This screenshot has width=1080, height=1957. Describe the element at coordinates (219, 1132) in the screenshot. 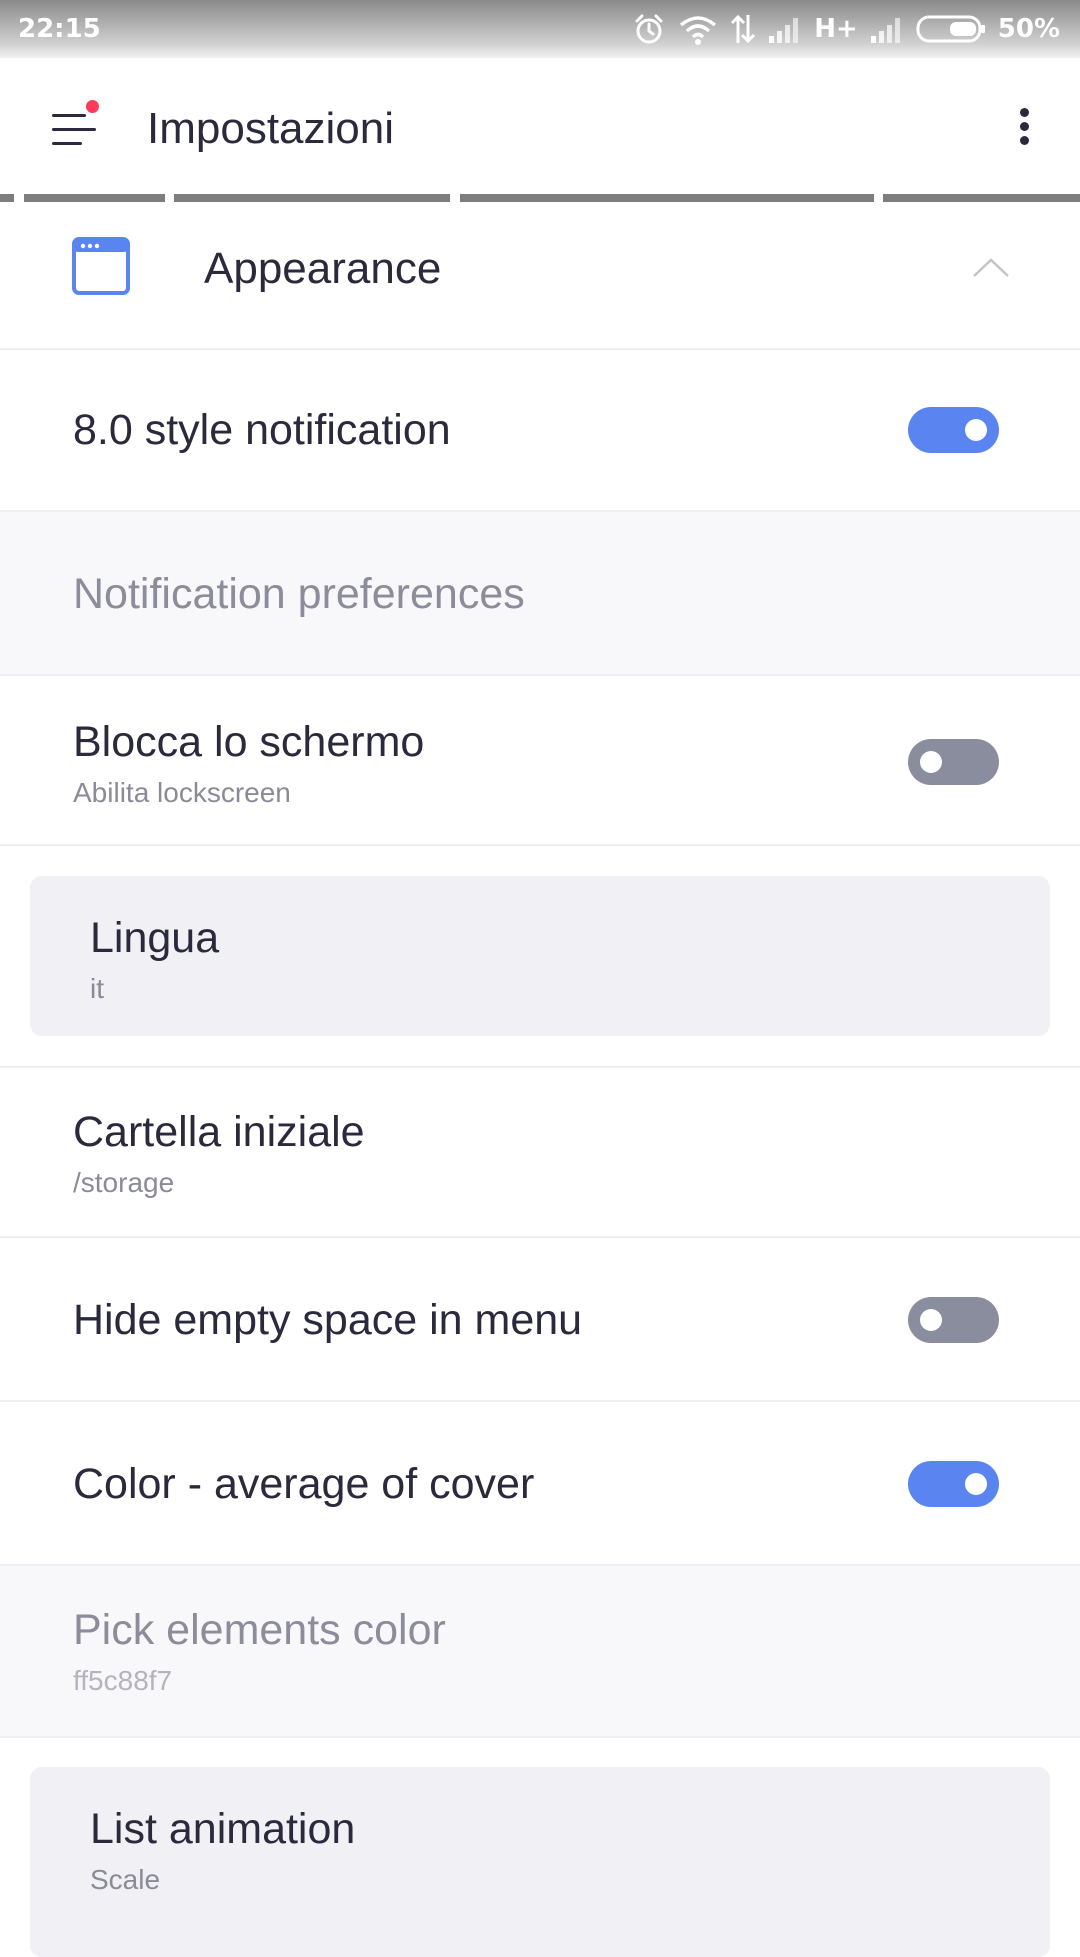

I see `setting-title: Cartella iniziale` at that location.